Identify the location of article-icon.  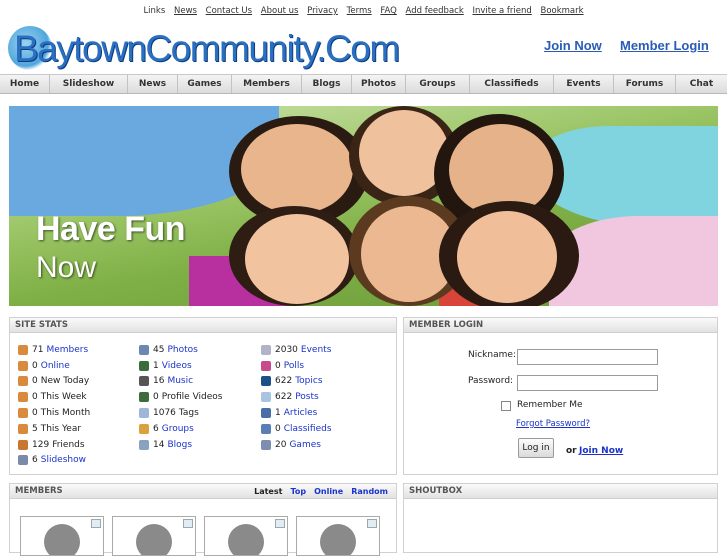
(266, 413).